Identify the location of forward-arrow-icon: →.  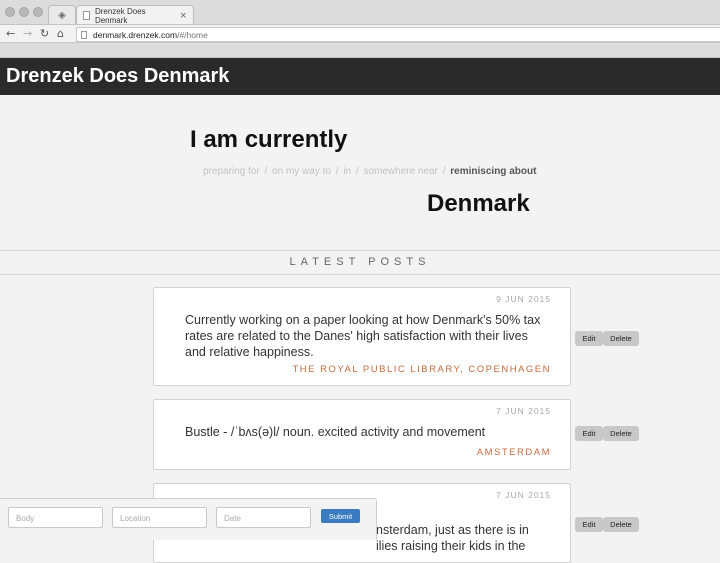
(27, 34).